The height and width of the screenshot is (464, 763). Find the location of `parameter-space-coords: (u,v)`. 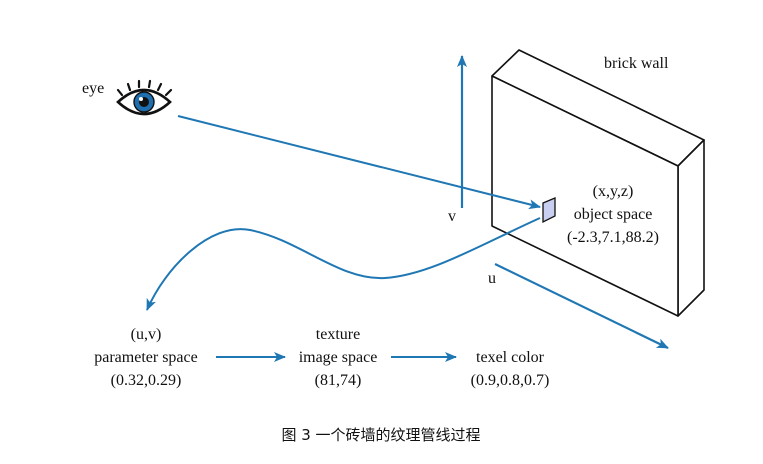

parameter-space-coords: (u,v) is located at coordinates (146, 334).